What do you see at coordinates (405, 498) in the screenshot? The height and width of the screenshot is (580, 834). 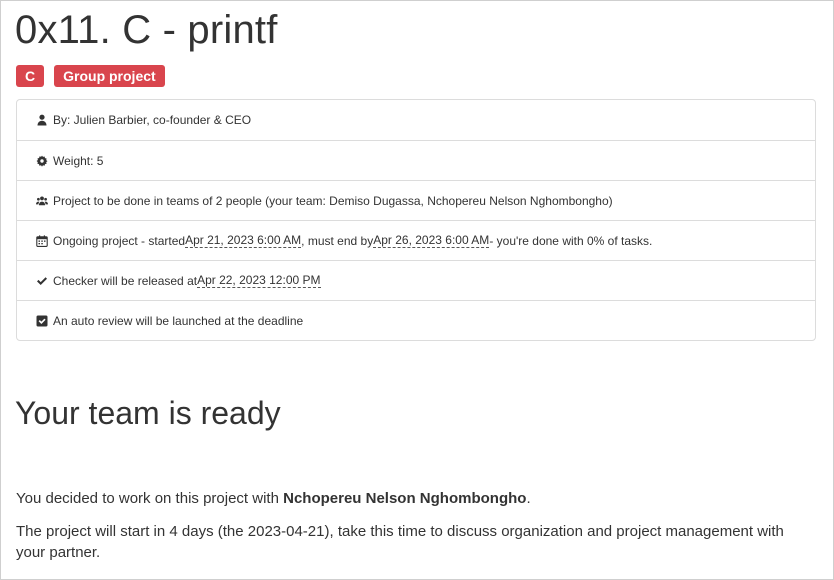 I see `partner-name: Nchopereu Nelson Nghombongho` at bounding box center [405, 498].